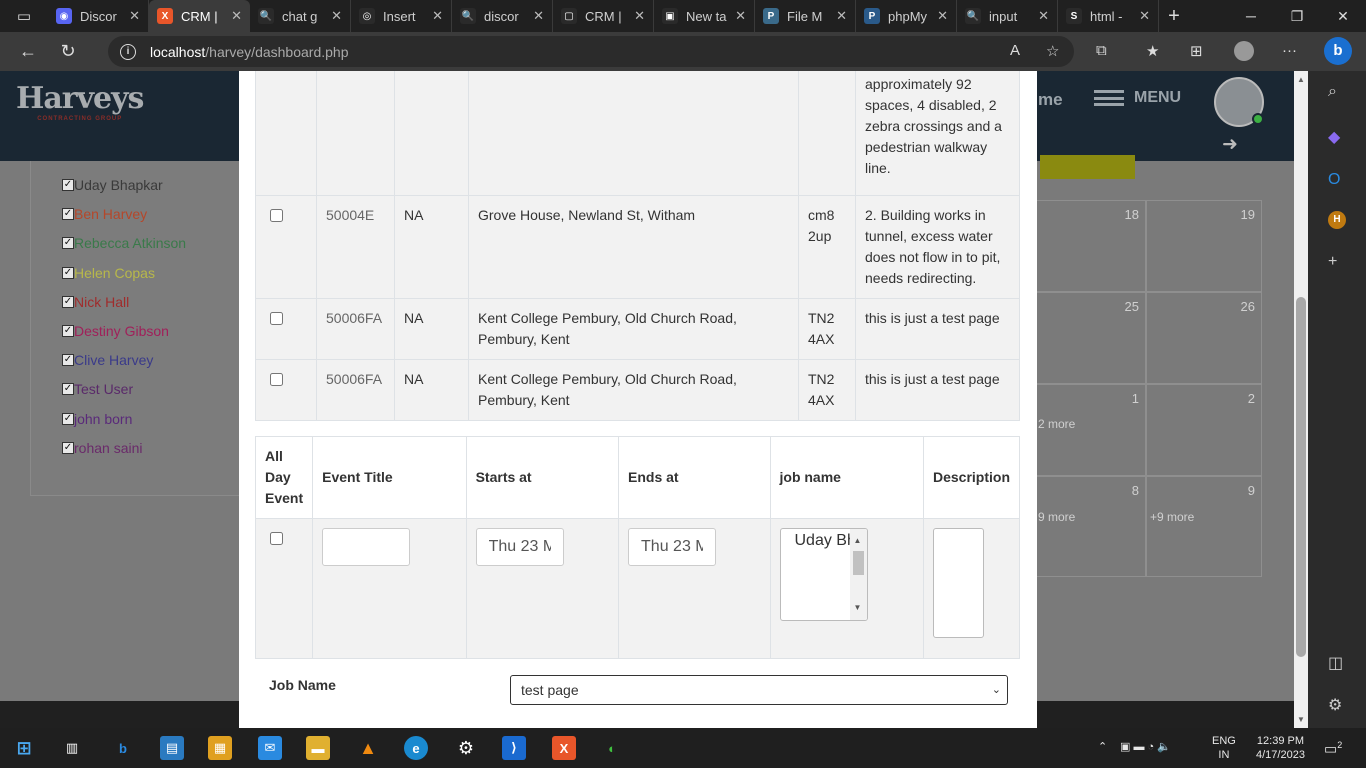 This screenshot has width=1366, height=768. I want to click on task-view-icon: ▥, so click(72, 748).